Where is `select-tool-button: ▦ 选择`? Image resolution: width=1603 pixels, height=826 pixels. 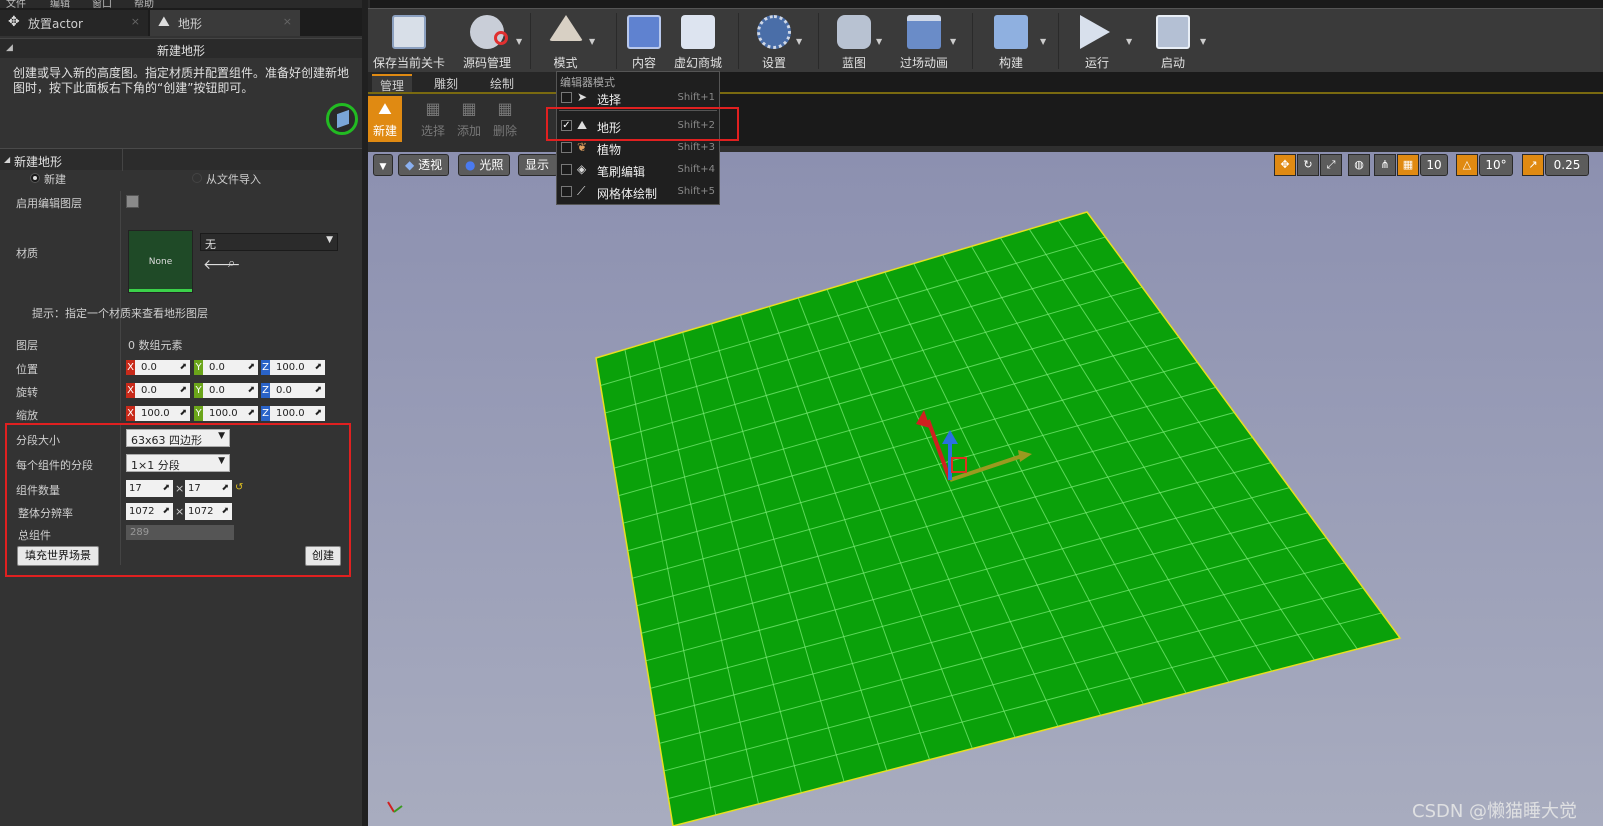
select-tool-button: ▦ 选择 is located at coordinates (433, 119).